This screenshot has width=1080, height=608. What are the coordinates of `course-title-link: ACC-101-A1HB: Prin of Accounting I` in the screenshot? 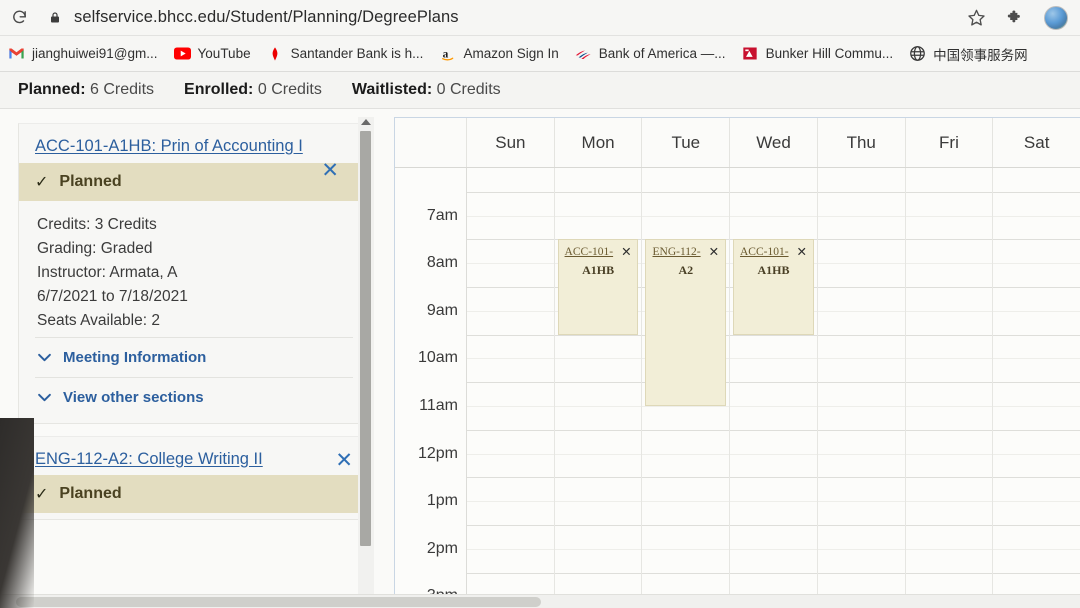 It's located at (169, 146).